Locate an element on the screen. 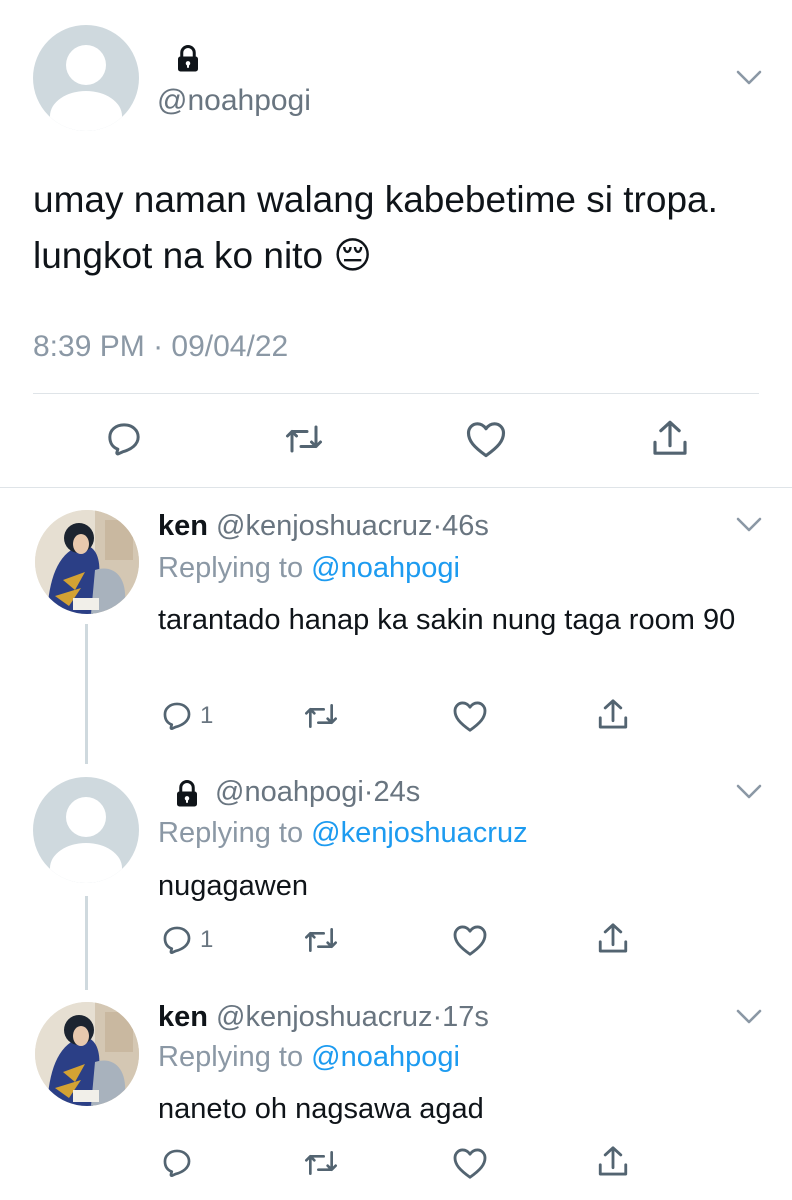 The height and width of the screenshot is (1200, 792). reply-age: 24s is located at coordinates (397, 792).